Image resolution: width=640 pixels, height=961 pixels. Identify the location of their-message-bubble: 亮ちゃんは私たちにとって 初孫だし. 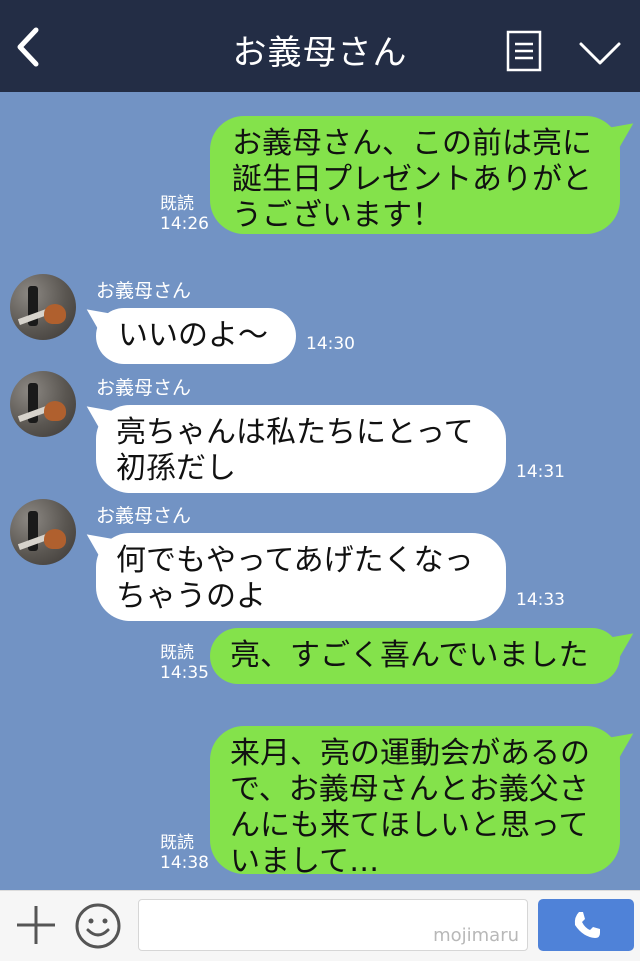
(301, 449).